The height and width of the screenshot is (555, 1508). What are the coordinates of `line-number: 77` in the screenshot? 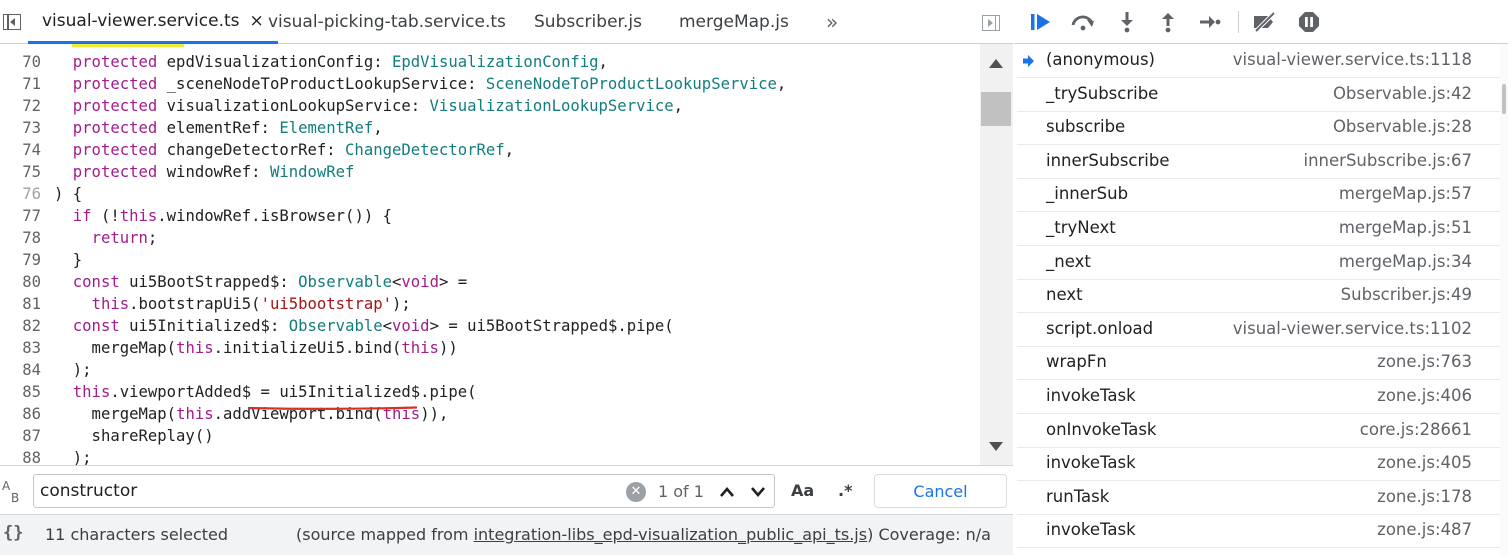 It's located at (20, 216).